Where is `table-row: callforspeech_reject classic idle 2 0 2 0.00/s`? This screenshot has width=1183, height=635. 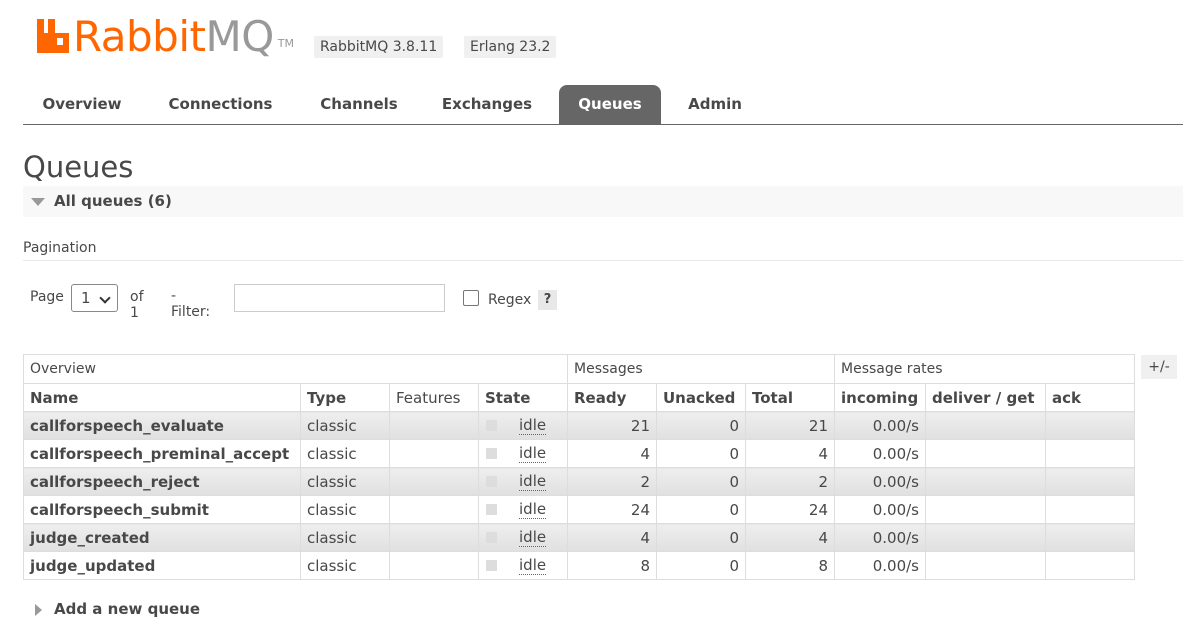
table-row: callforspeech_reject classic idle 2 0 2 0.00/s is located at coordinates (579, 481).